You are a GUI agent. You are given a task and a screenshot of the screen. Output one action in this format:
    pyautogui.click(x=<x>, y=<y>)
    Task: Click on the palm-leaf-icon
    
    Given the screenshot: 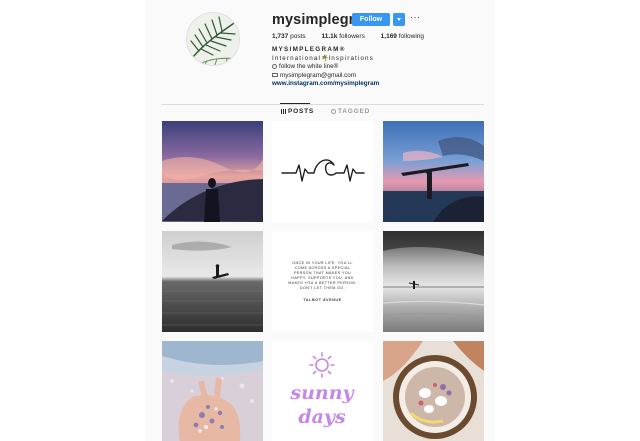 What is the action you would take?
    pyautogui.click(x=213, y=39)
    